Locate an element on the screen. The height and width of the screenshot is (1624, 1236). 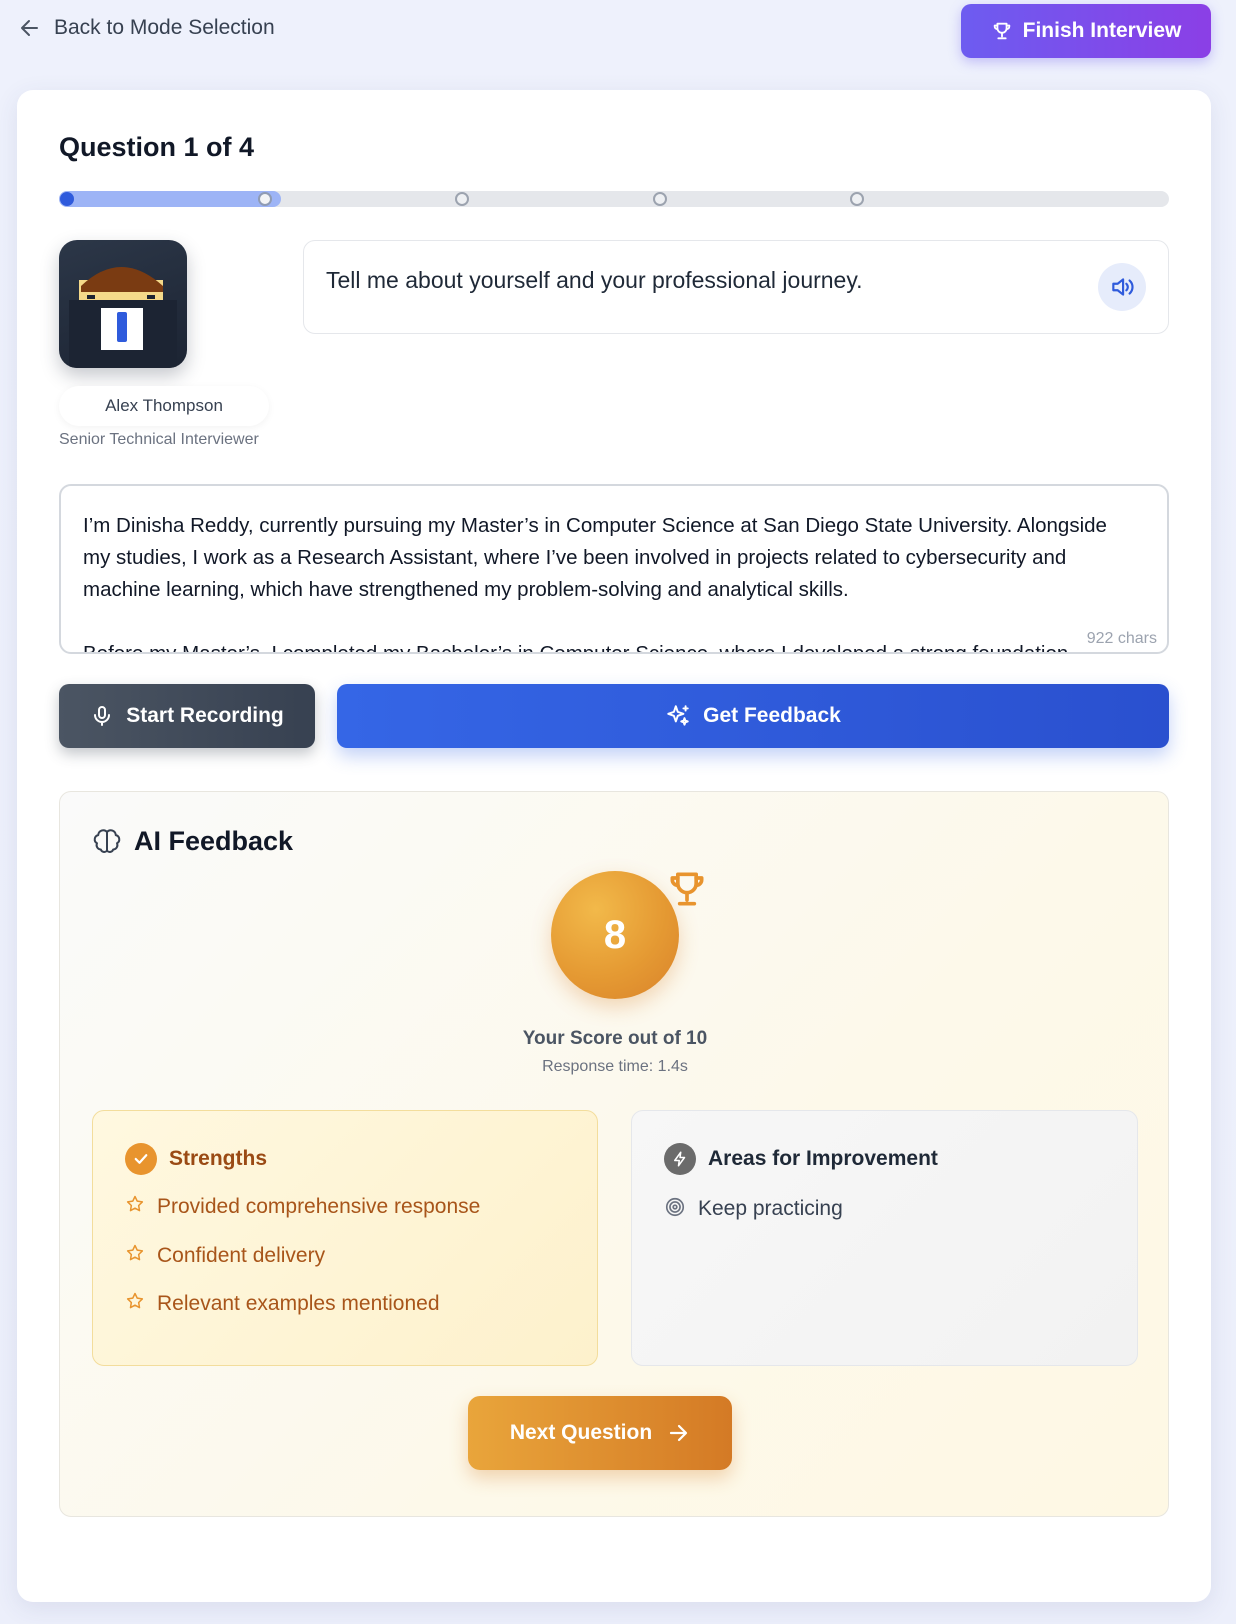
back-link-label: Back to Mode Selection is located at coordinates (164, 27).